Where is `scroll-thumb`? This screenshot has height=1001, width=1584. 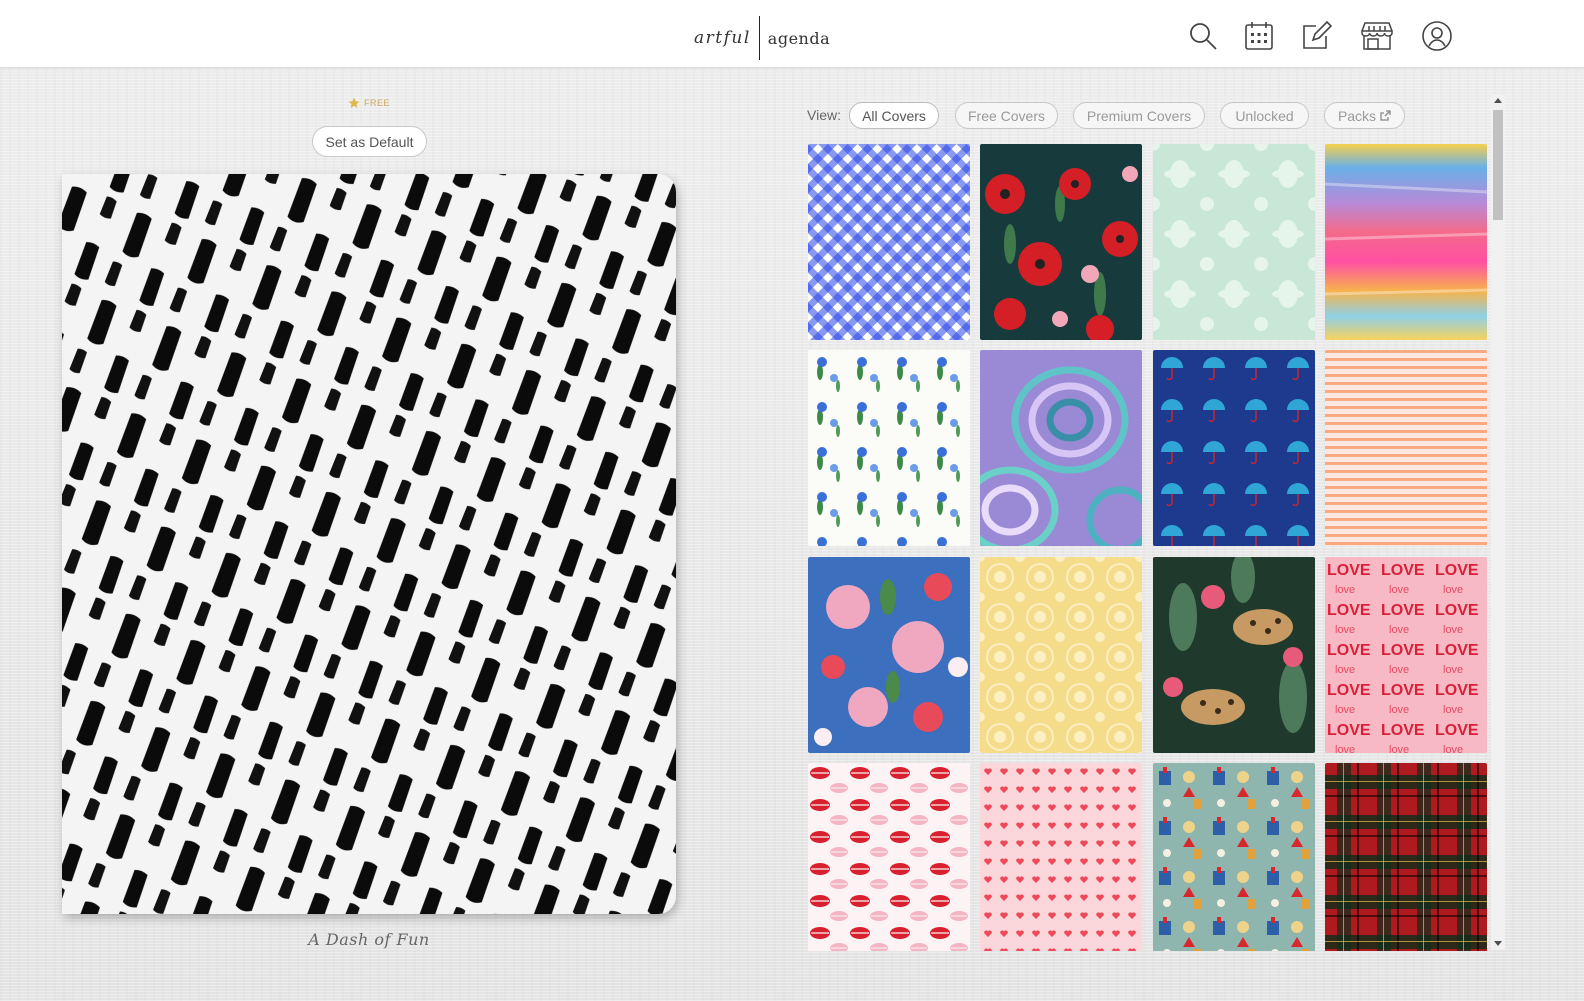 scroll-thumb is located at coordinates (1498, 165).